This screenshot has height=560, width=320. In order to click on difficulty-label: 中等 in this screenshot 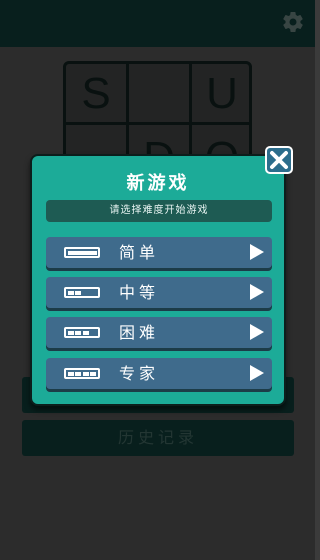, I will do `click(138, 292)`.